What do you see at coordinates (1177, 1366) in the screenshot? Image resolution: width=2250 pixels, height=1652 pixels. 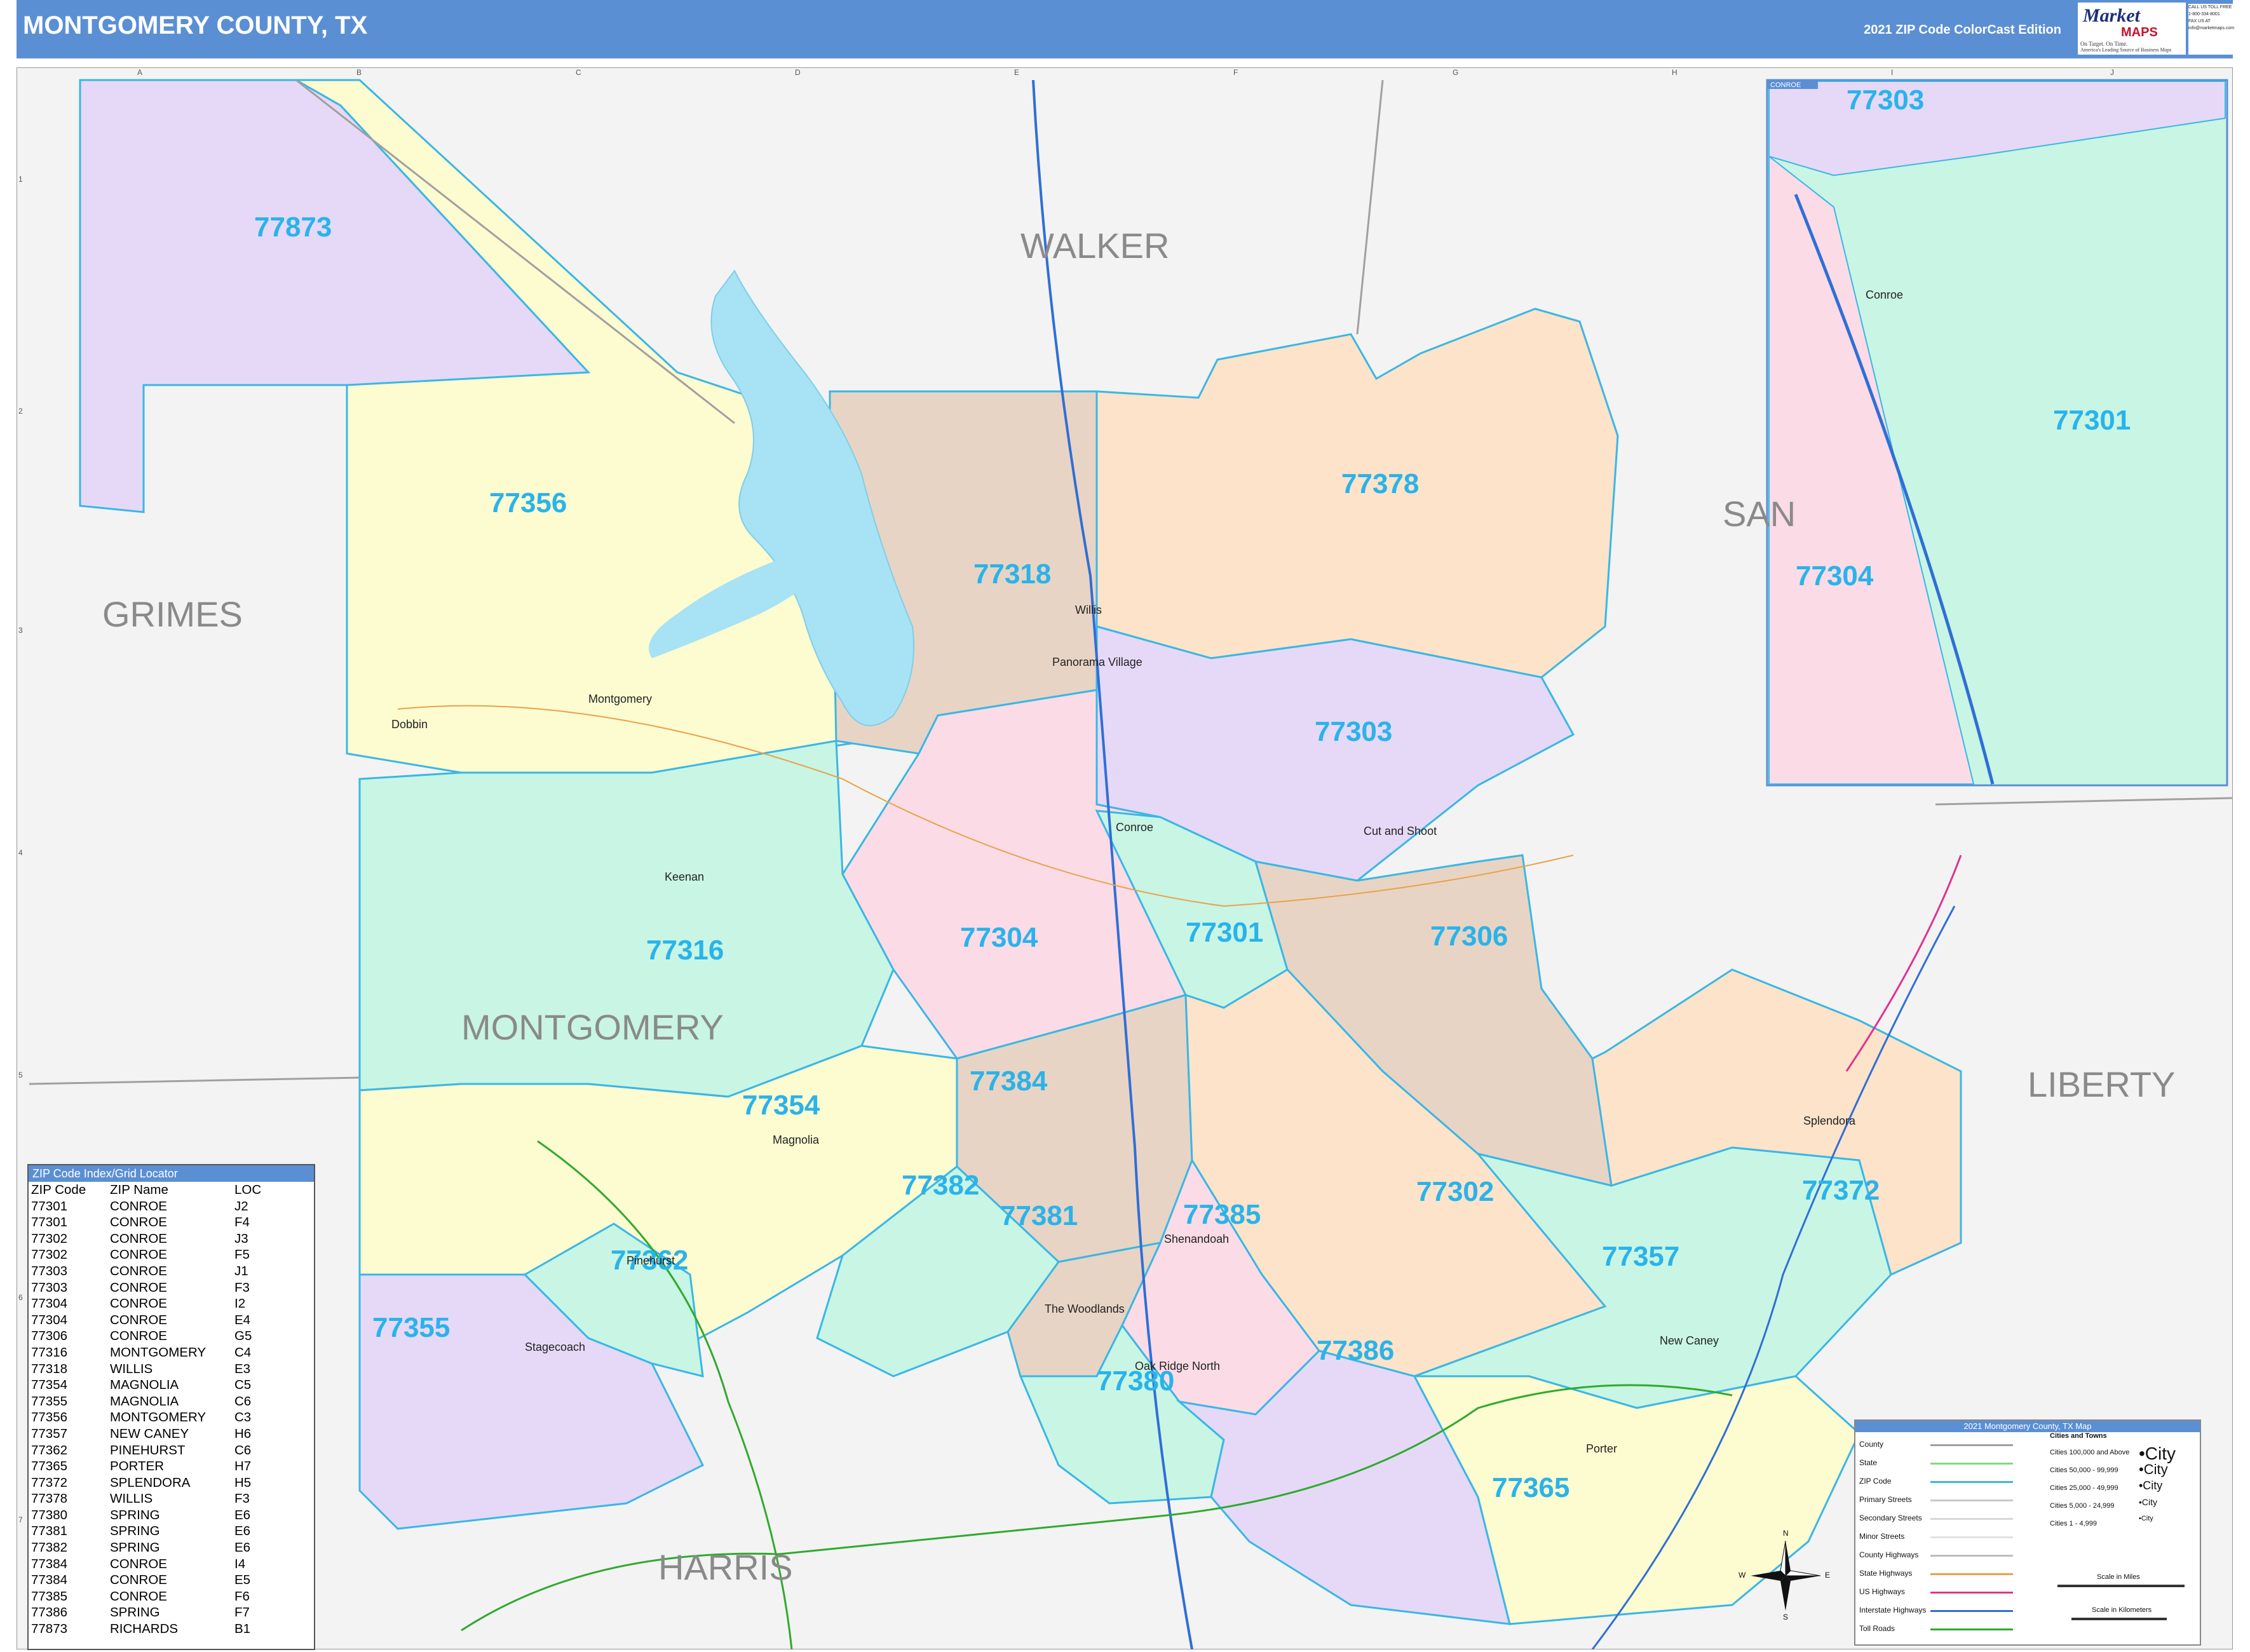 I see `city-oak-ridge-north: Oak Ridge North` at bounding box center [1177, 1366].